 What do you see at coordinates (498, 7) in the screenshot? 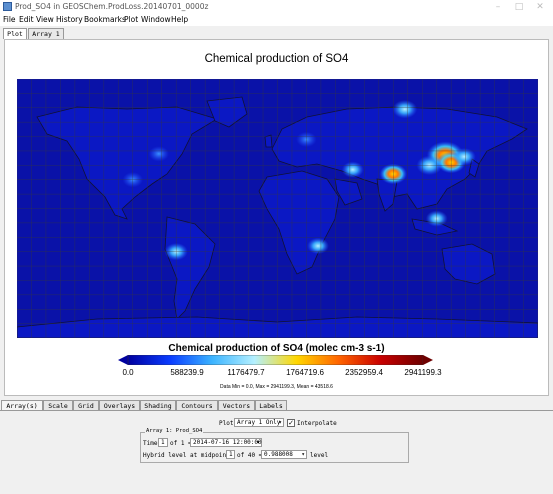
I see `minimize-button: –` at bounding box center [498, 7].